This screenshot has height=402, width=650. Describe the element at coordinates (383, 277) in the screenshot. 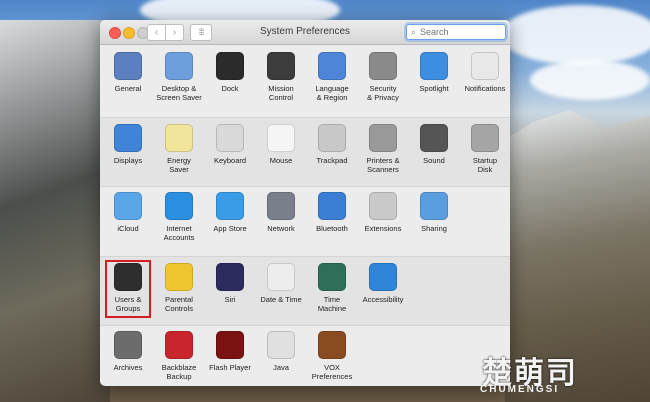

I see `accessibility-icon` at that location.